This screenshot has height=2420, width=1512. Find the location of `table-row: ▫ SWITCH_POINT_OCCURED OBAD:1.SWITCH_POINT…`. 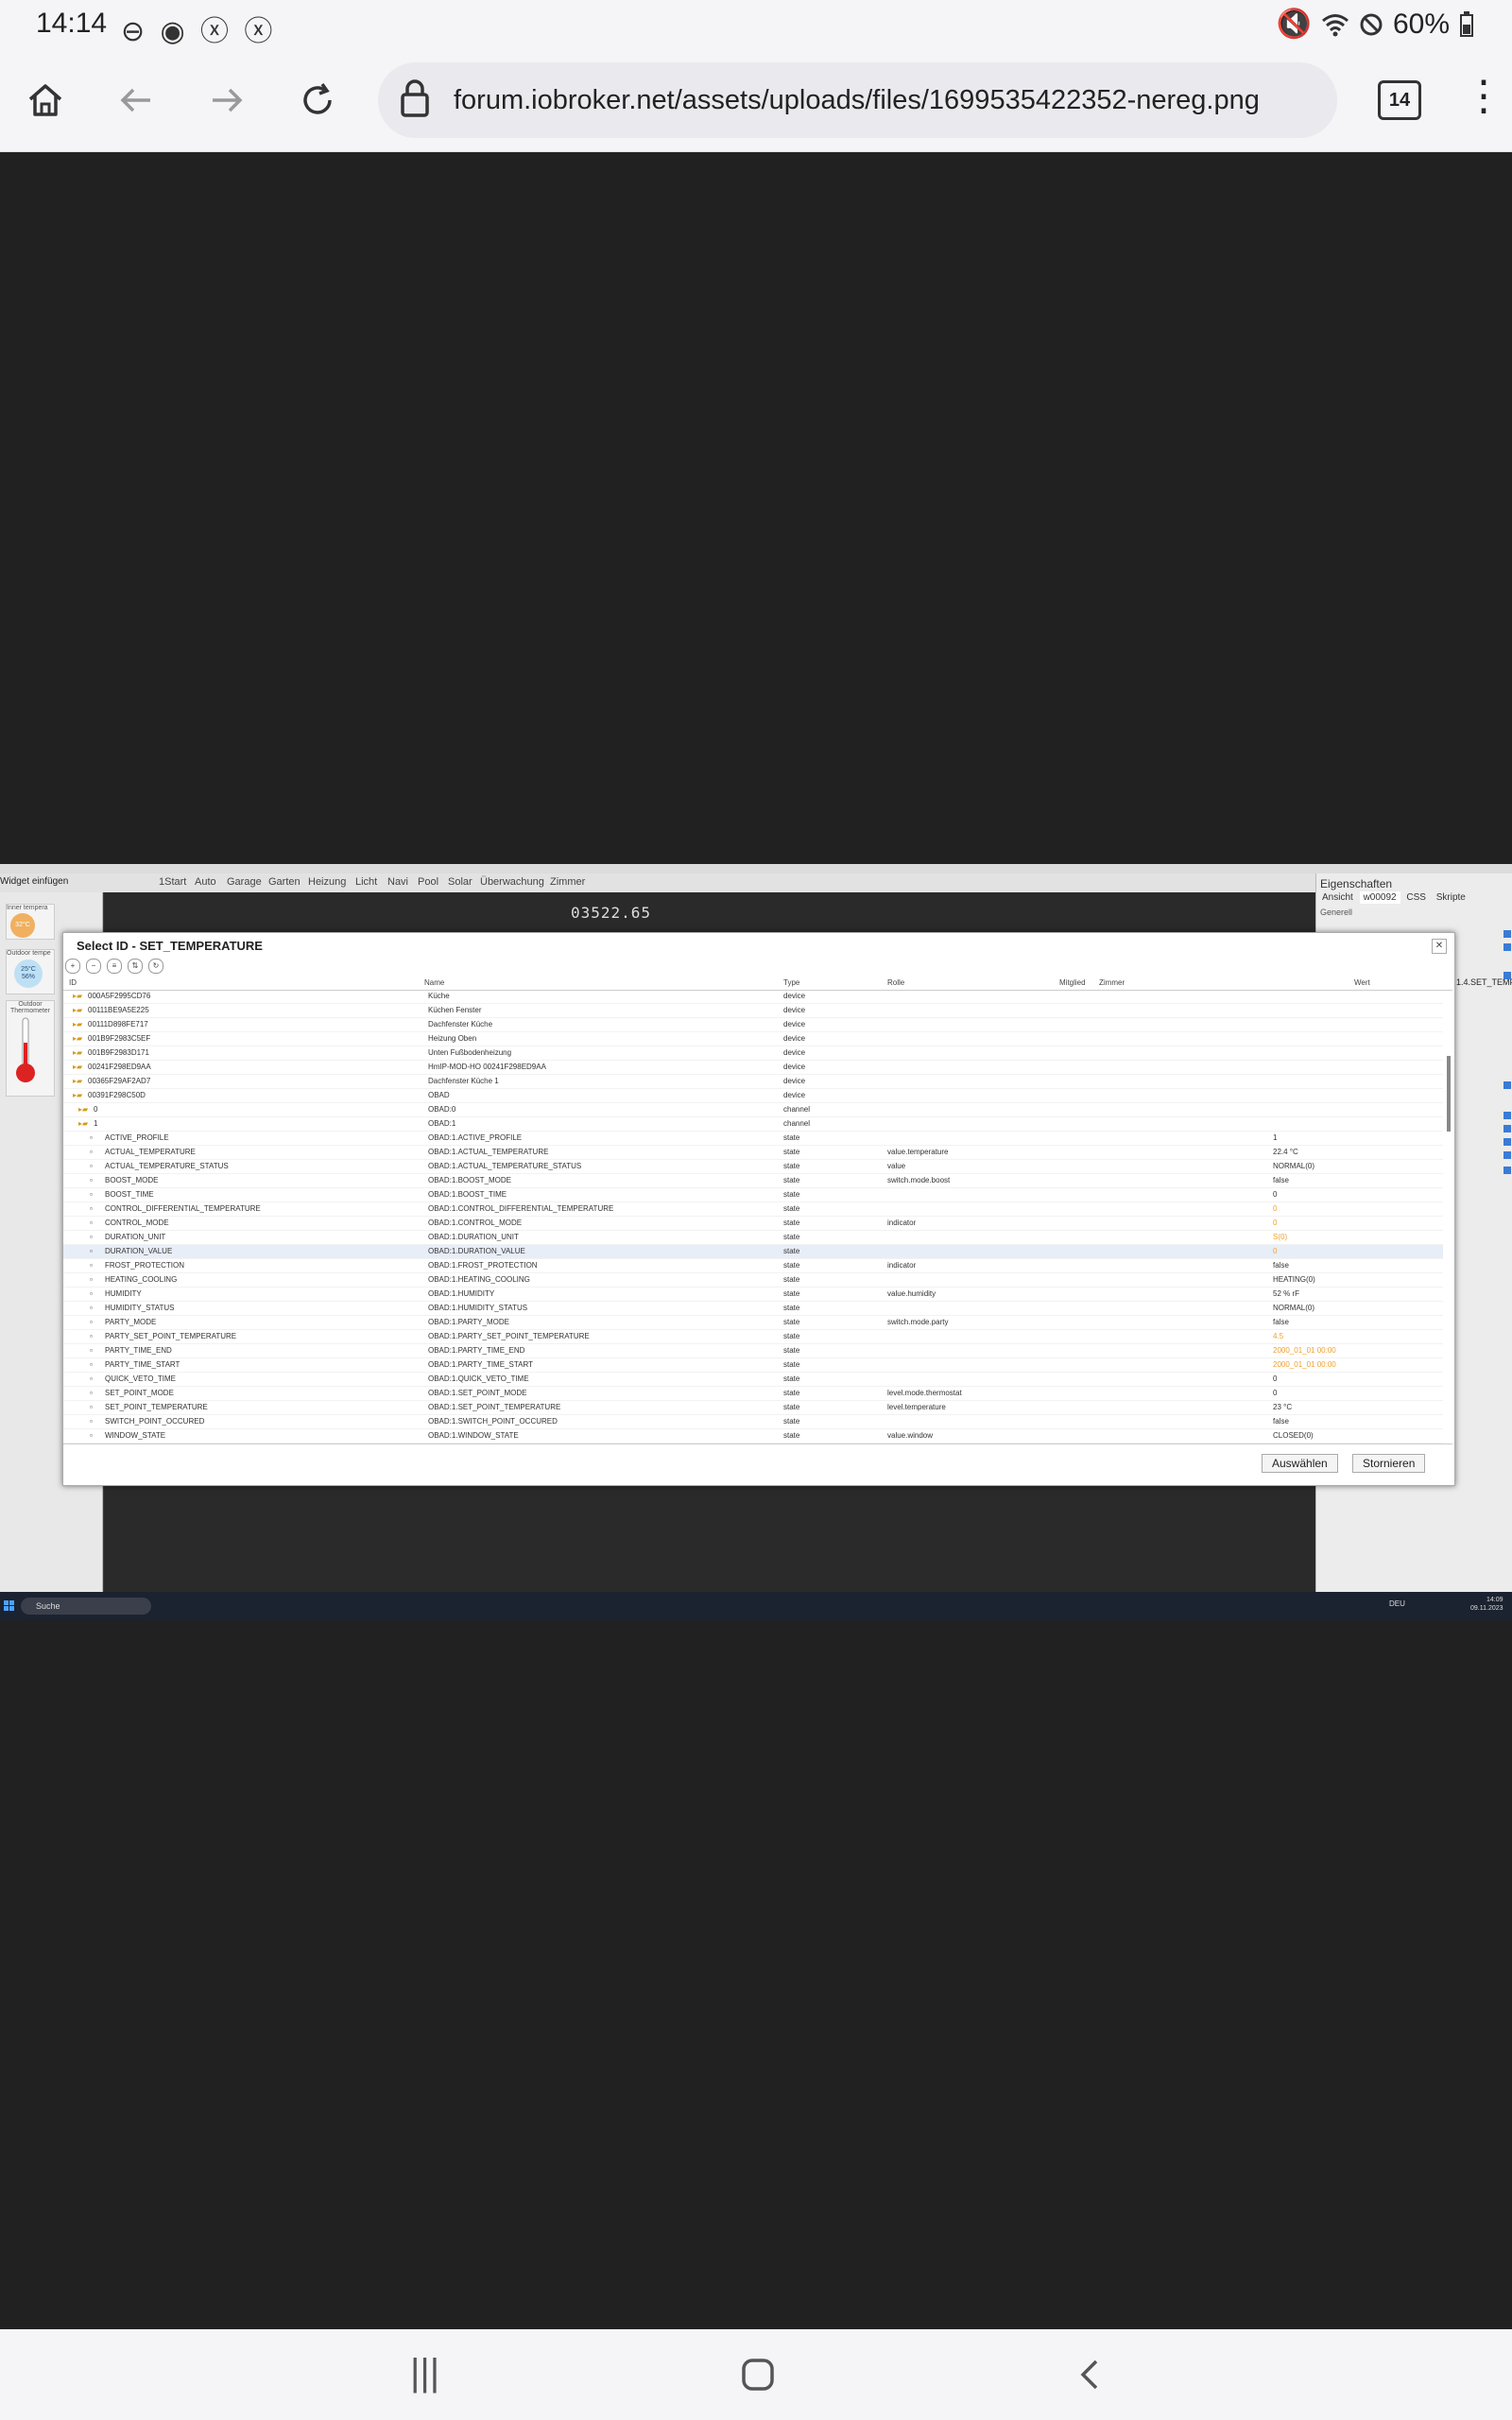

table-row: ▫ SWITCH_POINT_OCCURED OBAD:1.SWITCH_POINT… is located at coordinates (753, 1422).